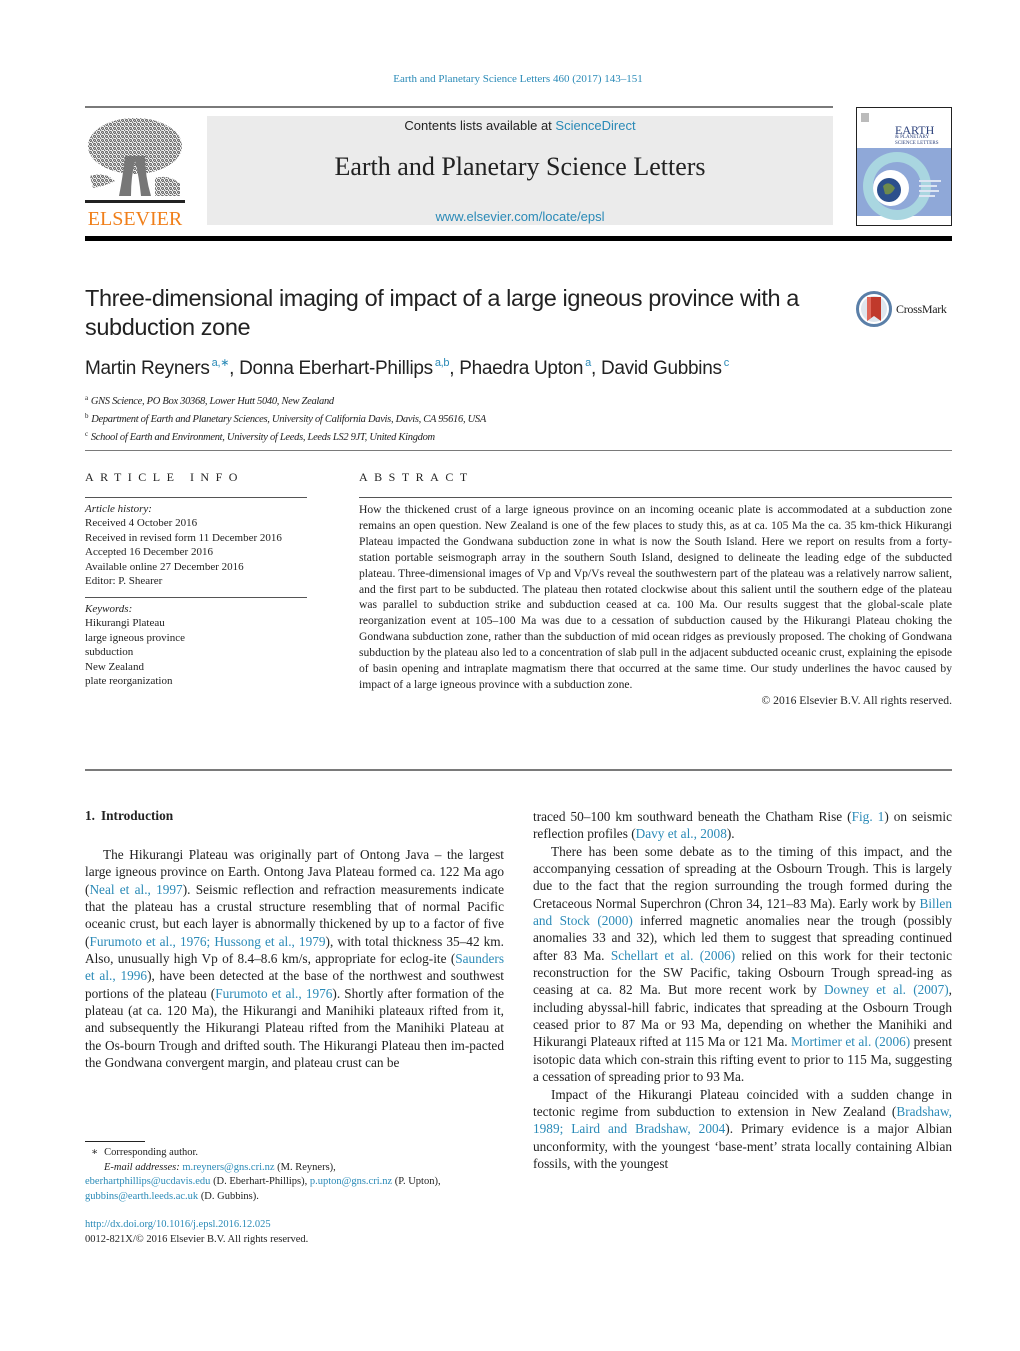  Describe the element at coordinates (588, 363) in the screenshot. I see `author-affiliation-marker: a` at that location.